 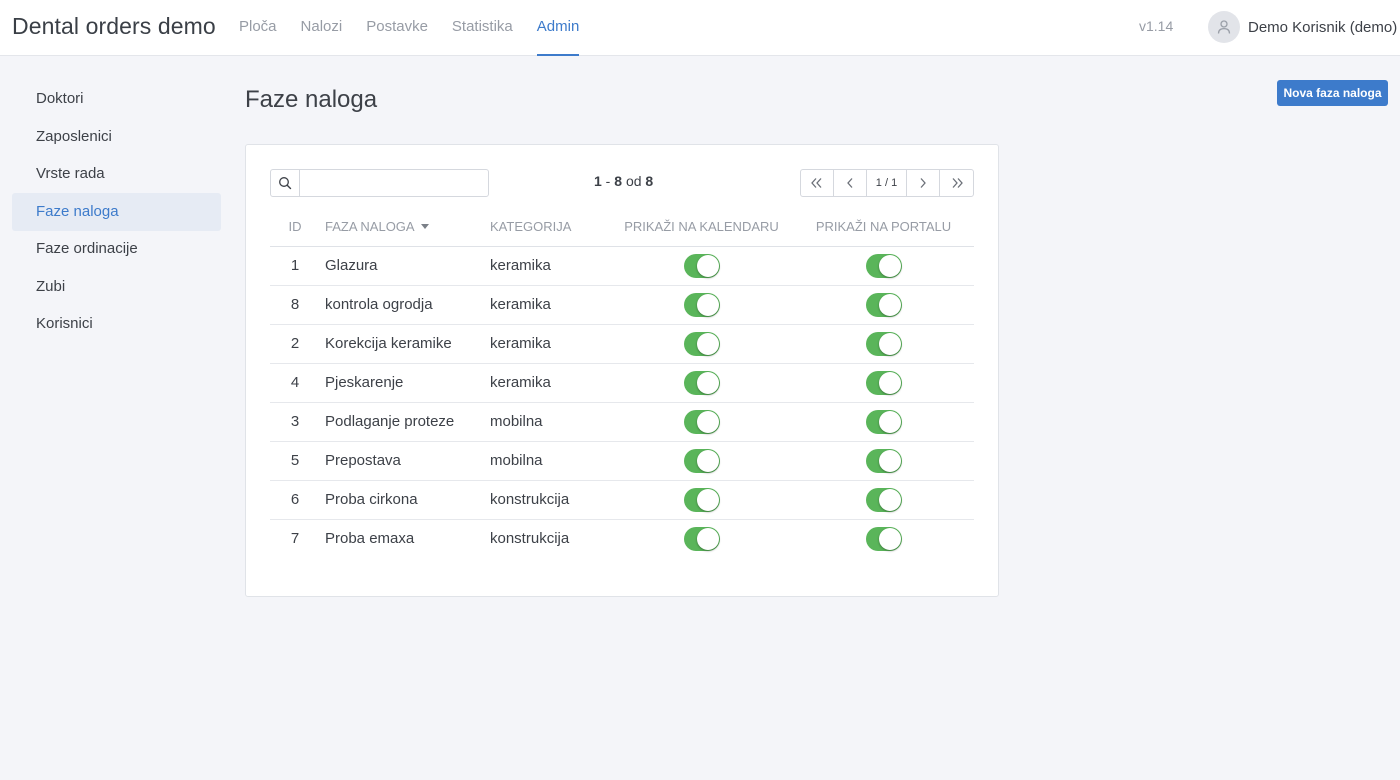 I want to click on page-indicator: 1 / 1, so click(x=887, y=183).